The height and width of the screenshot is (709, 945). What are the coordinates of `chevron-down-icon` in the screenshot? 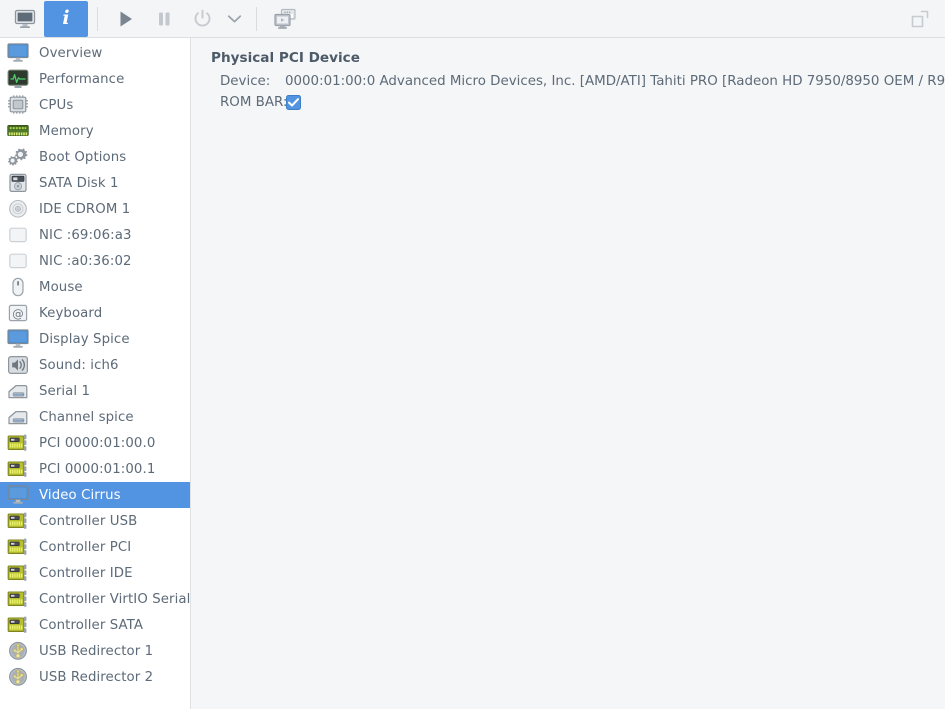 It's located at (234, 18).